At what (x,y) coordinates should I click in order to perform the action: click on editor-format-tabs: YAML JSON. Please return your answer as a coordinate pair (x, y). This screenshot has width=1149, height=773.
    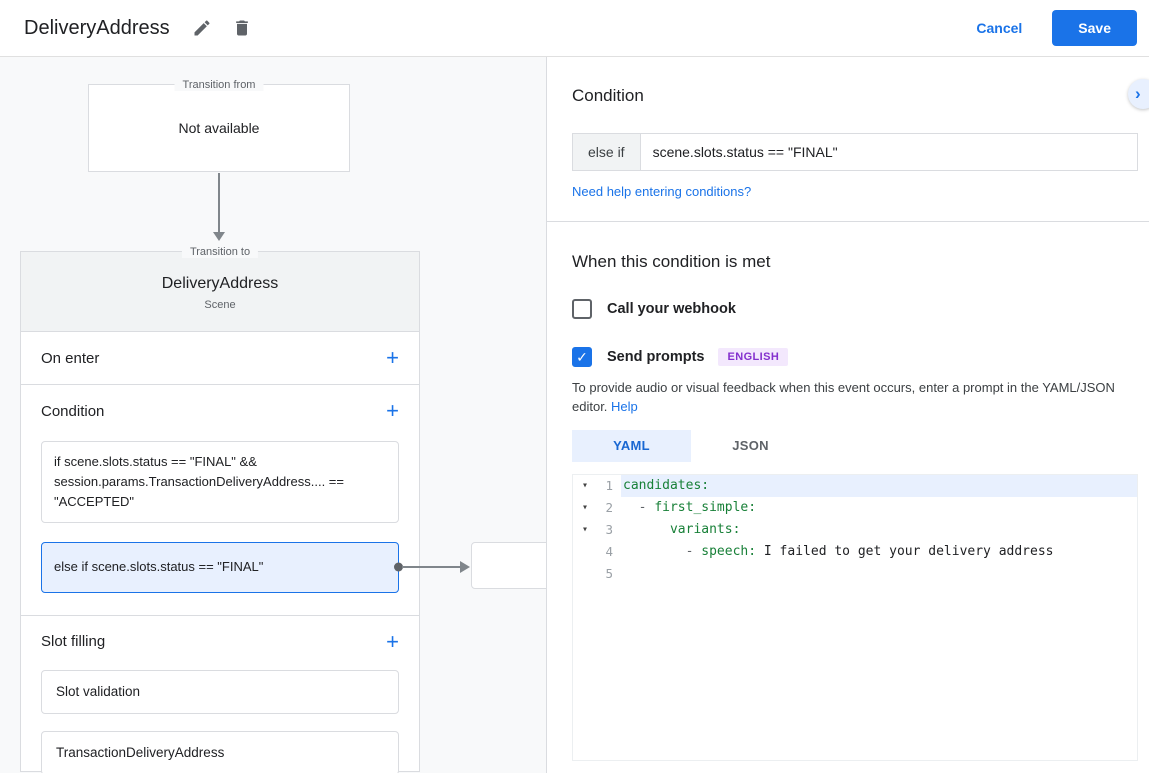
    Looking at the image, I should click on (854, 445).